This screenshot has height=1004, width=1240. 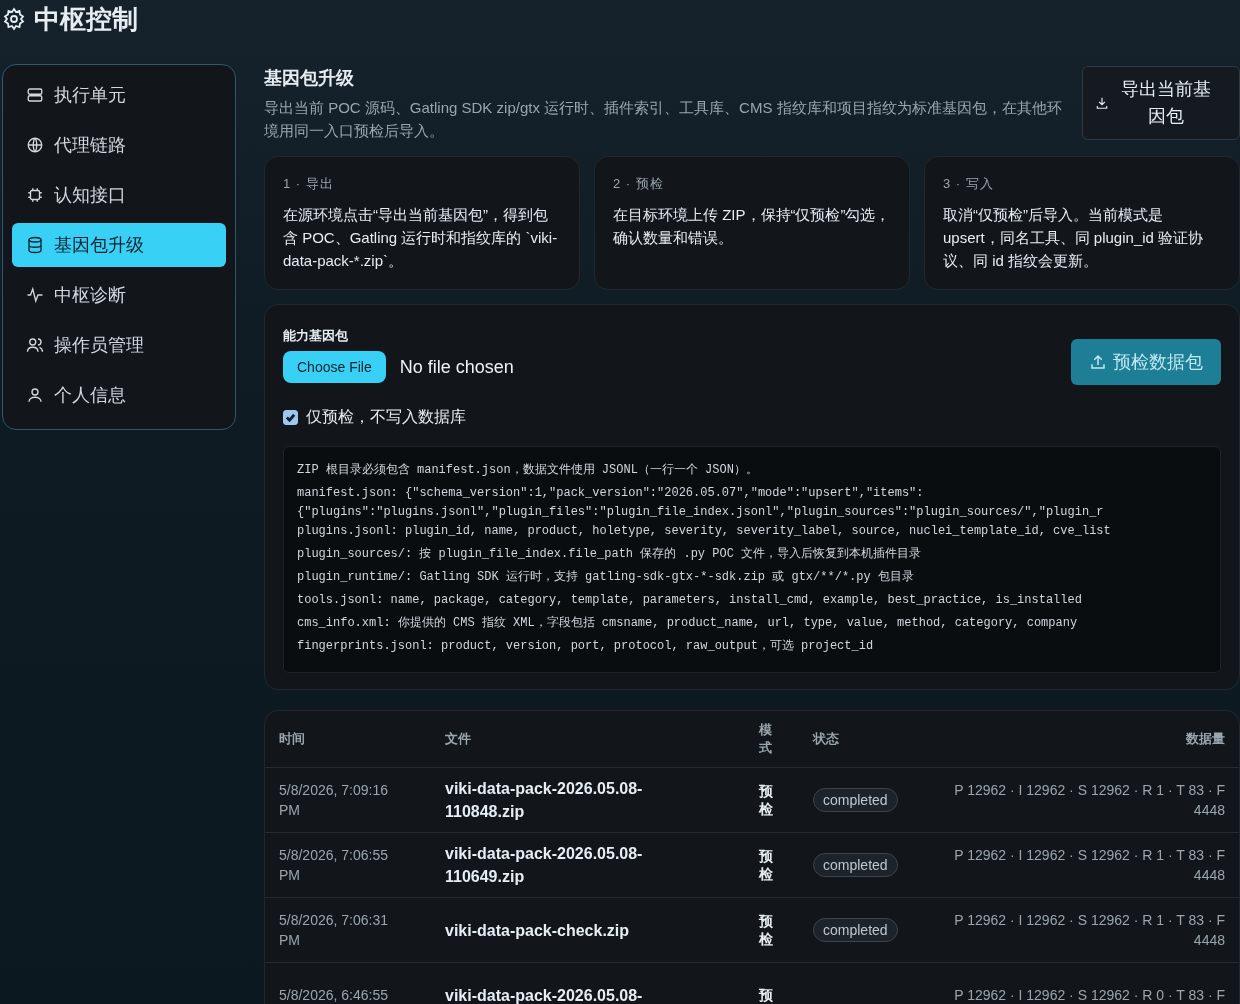 What do you see at coordinates (688, 623) in the screenshot?
I see `code-line: cms_info.xml: 你提供的 CMS 指纹 XML，字段包括 cmsname, product_name, url, type, value, method, category, company` at bounding box center [688, 623].